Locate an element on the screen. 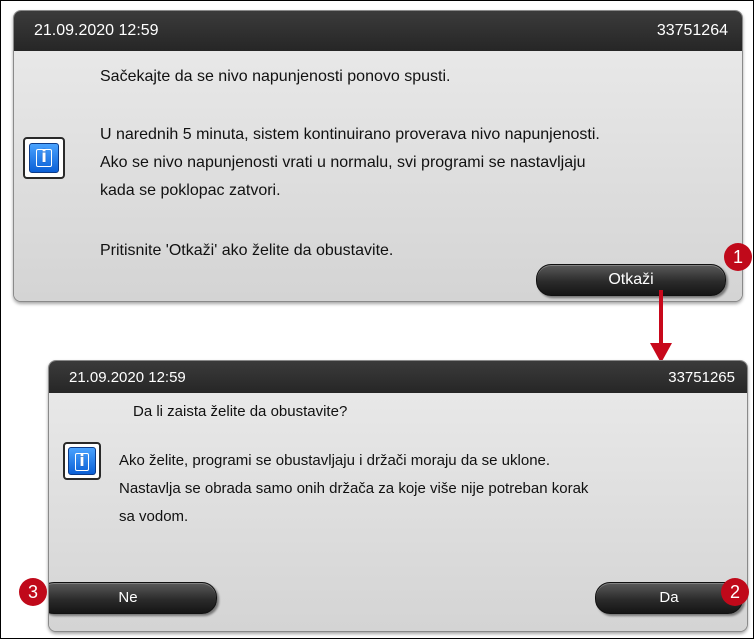 This screenshot has width=754, height=639. dialog-titlebar: 21.09.2020 12:59 33751265 is located at coordinates (398, 377).